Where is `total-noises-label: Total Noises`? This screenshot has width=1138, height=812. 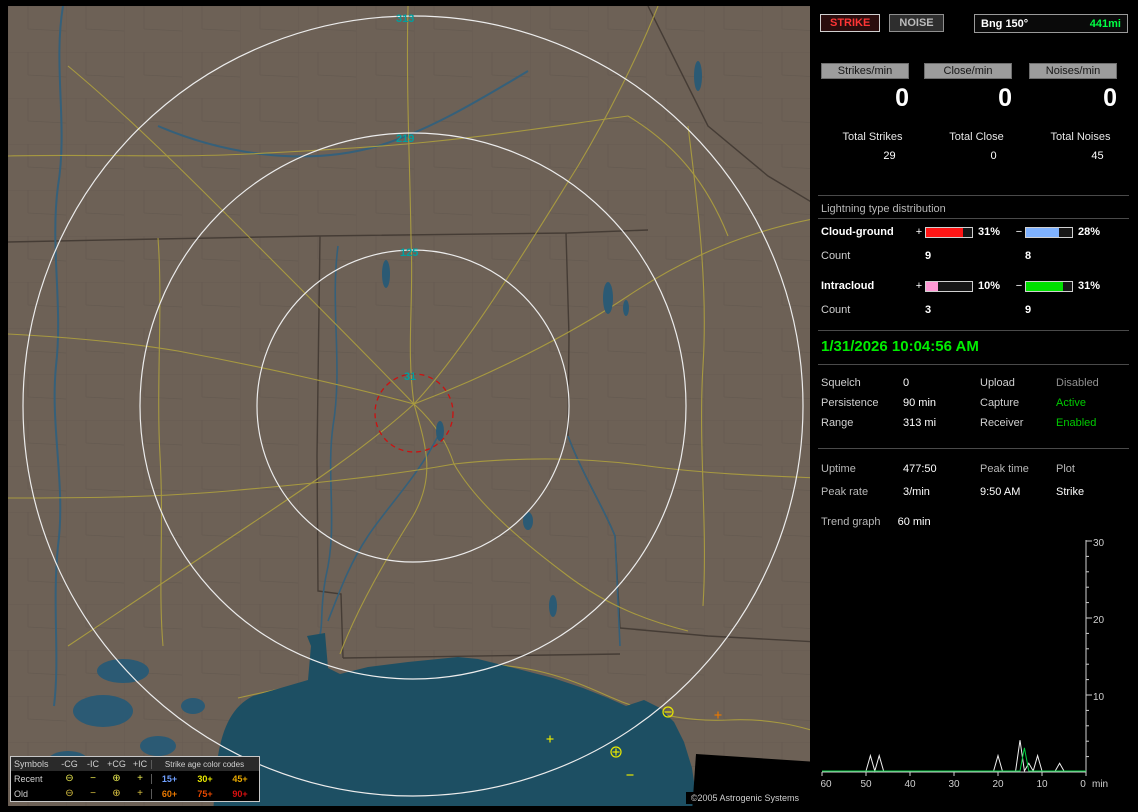 total-noises-label: Total Noises is located at coordinates (1080, 137).